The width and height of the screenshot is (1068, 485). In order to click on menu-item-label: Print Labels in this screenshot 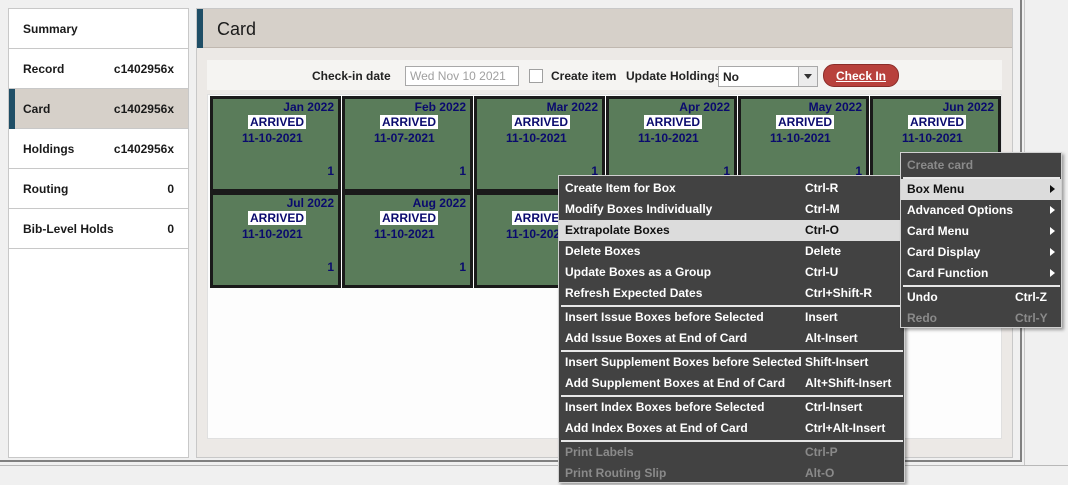, I will do `click(599, 452)`.